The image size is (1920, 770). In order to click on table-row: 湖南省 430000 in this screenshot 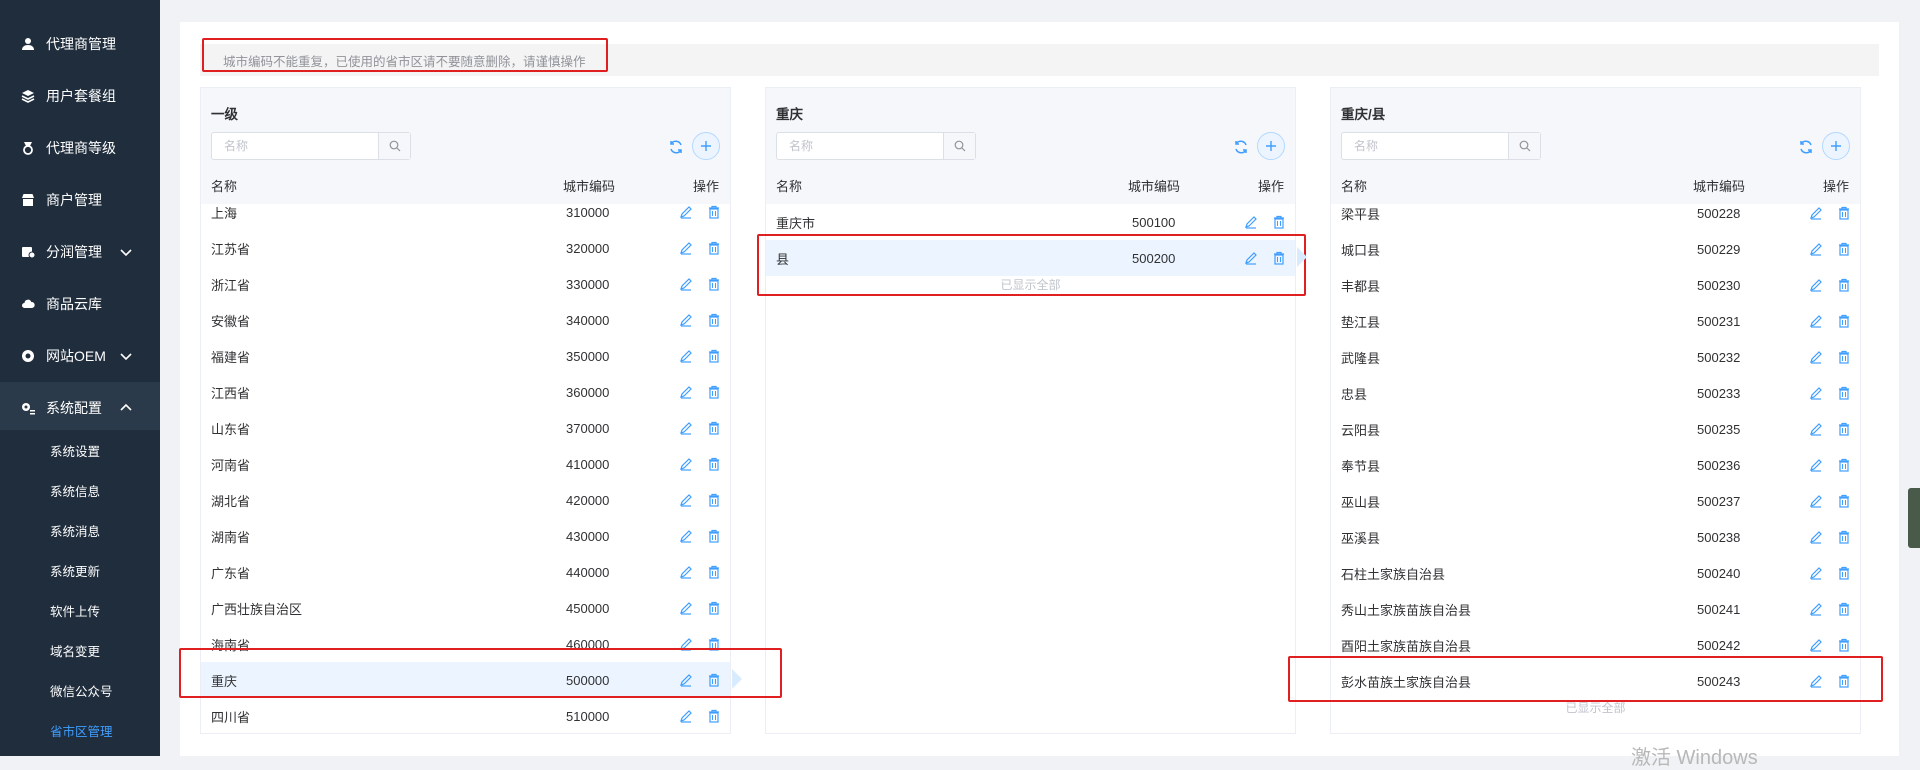, I will do `click(465, 536)`.